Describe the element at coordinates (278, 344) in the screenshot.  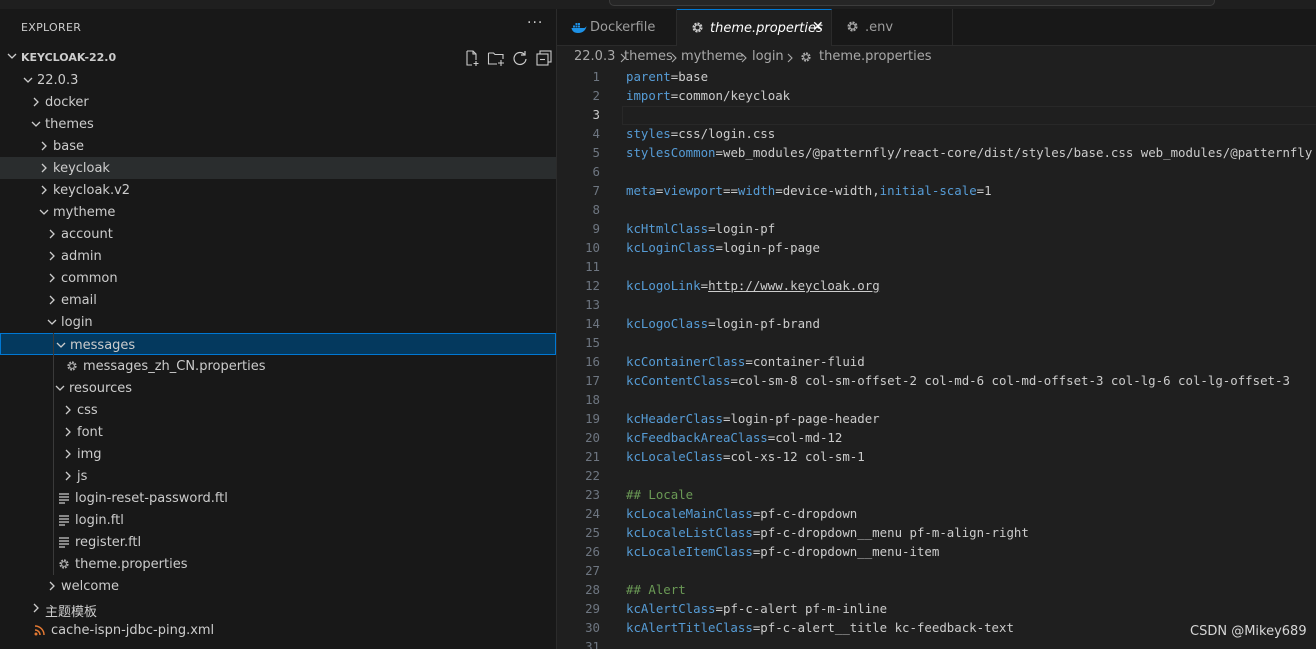
I see `tree-folder: messages` at that location.